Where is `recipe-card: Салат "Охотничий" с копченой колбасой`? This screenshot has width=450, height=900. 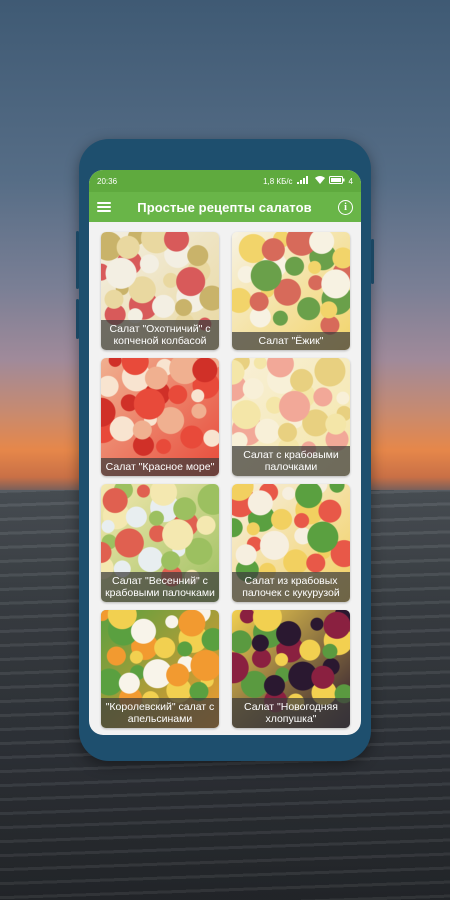
recipe-card: Салат "Охотничий" с копченой колбасой is located at coordinates (160, 291).